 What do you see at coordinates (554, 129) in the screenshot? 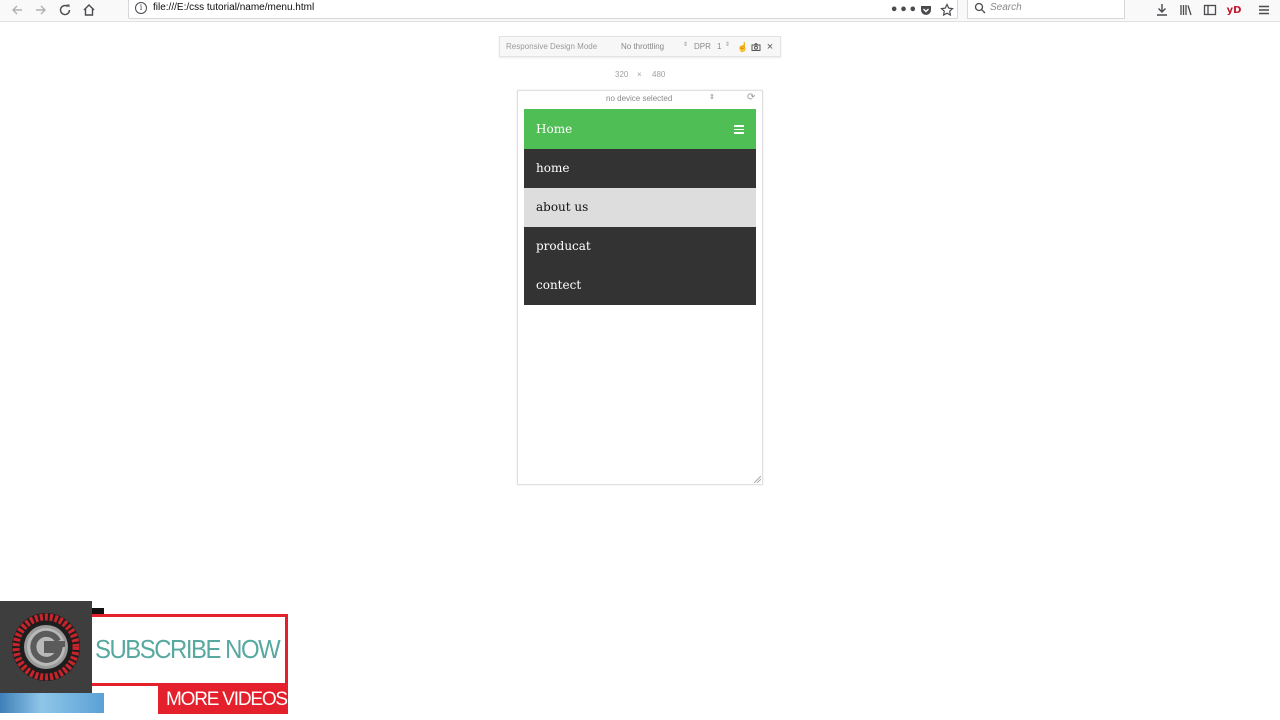
I see `nav-title: Home` at bounding box center [554, 129].